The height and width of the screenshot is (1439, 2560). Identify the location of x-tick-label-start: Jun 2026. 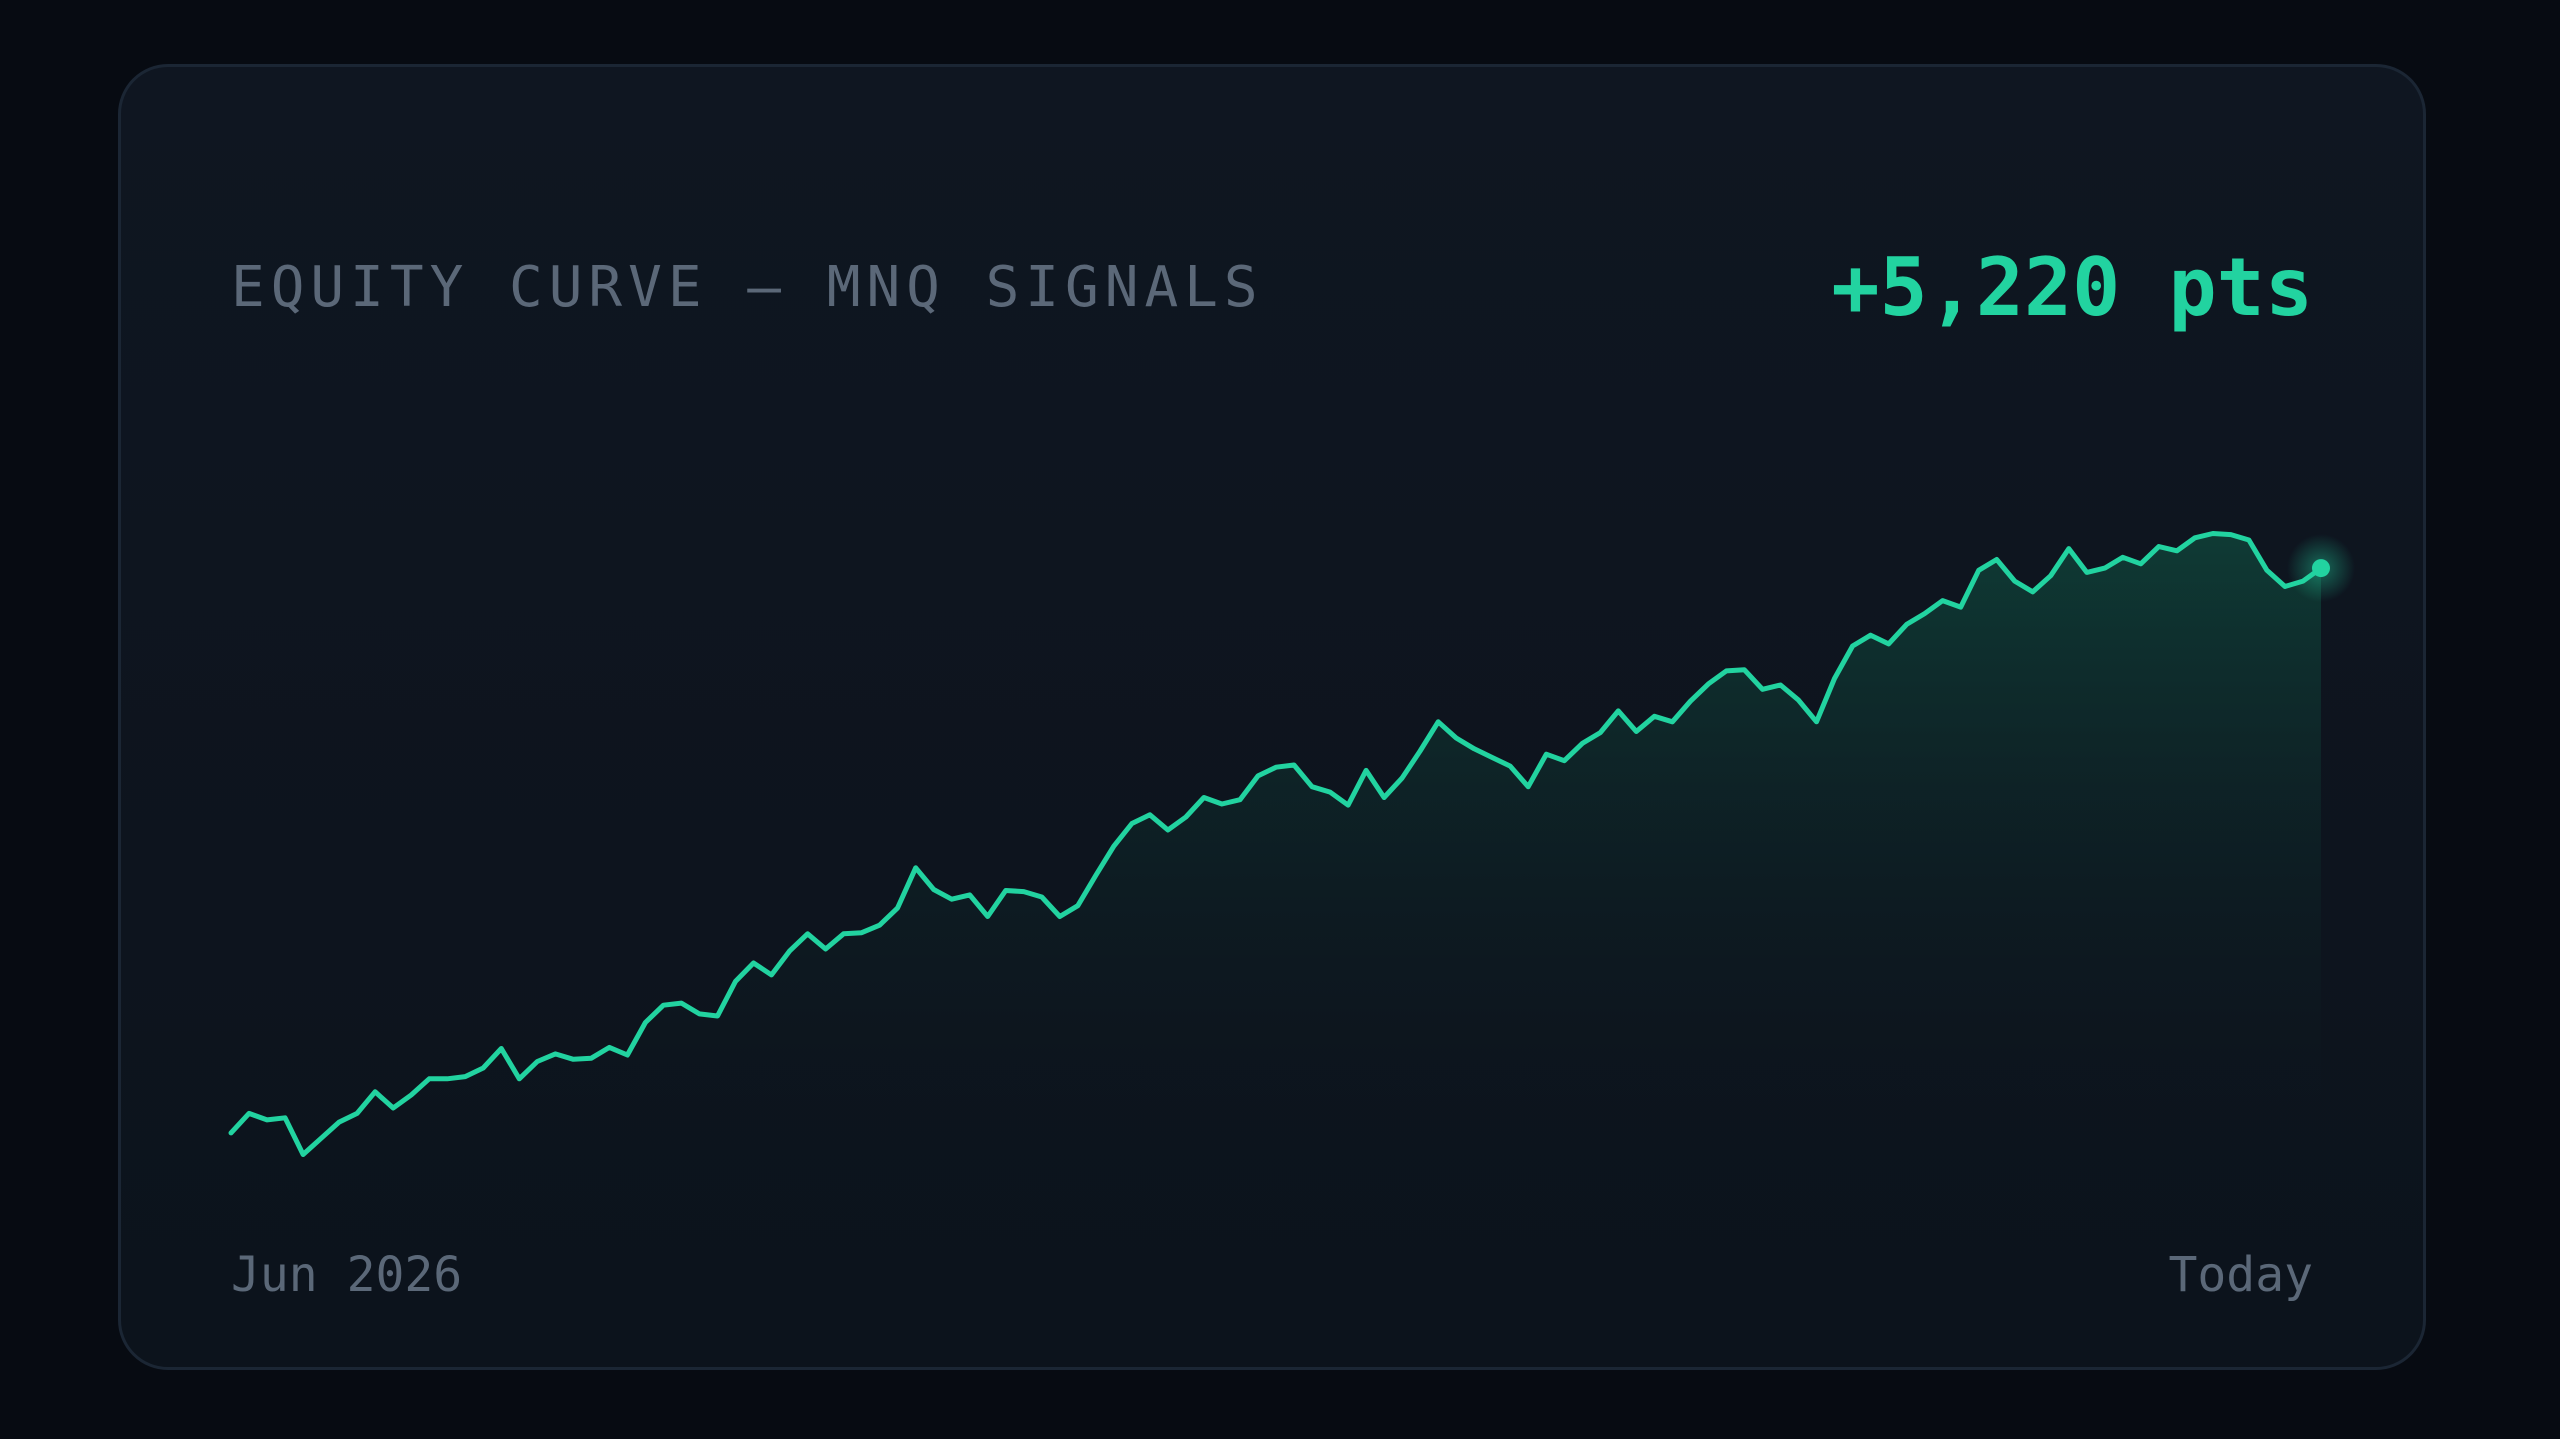
(347, 1275).